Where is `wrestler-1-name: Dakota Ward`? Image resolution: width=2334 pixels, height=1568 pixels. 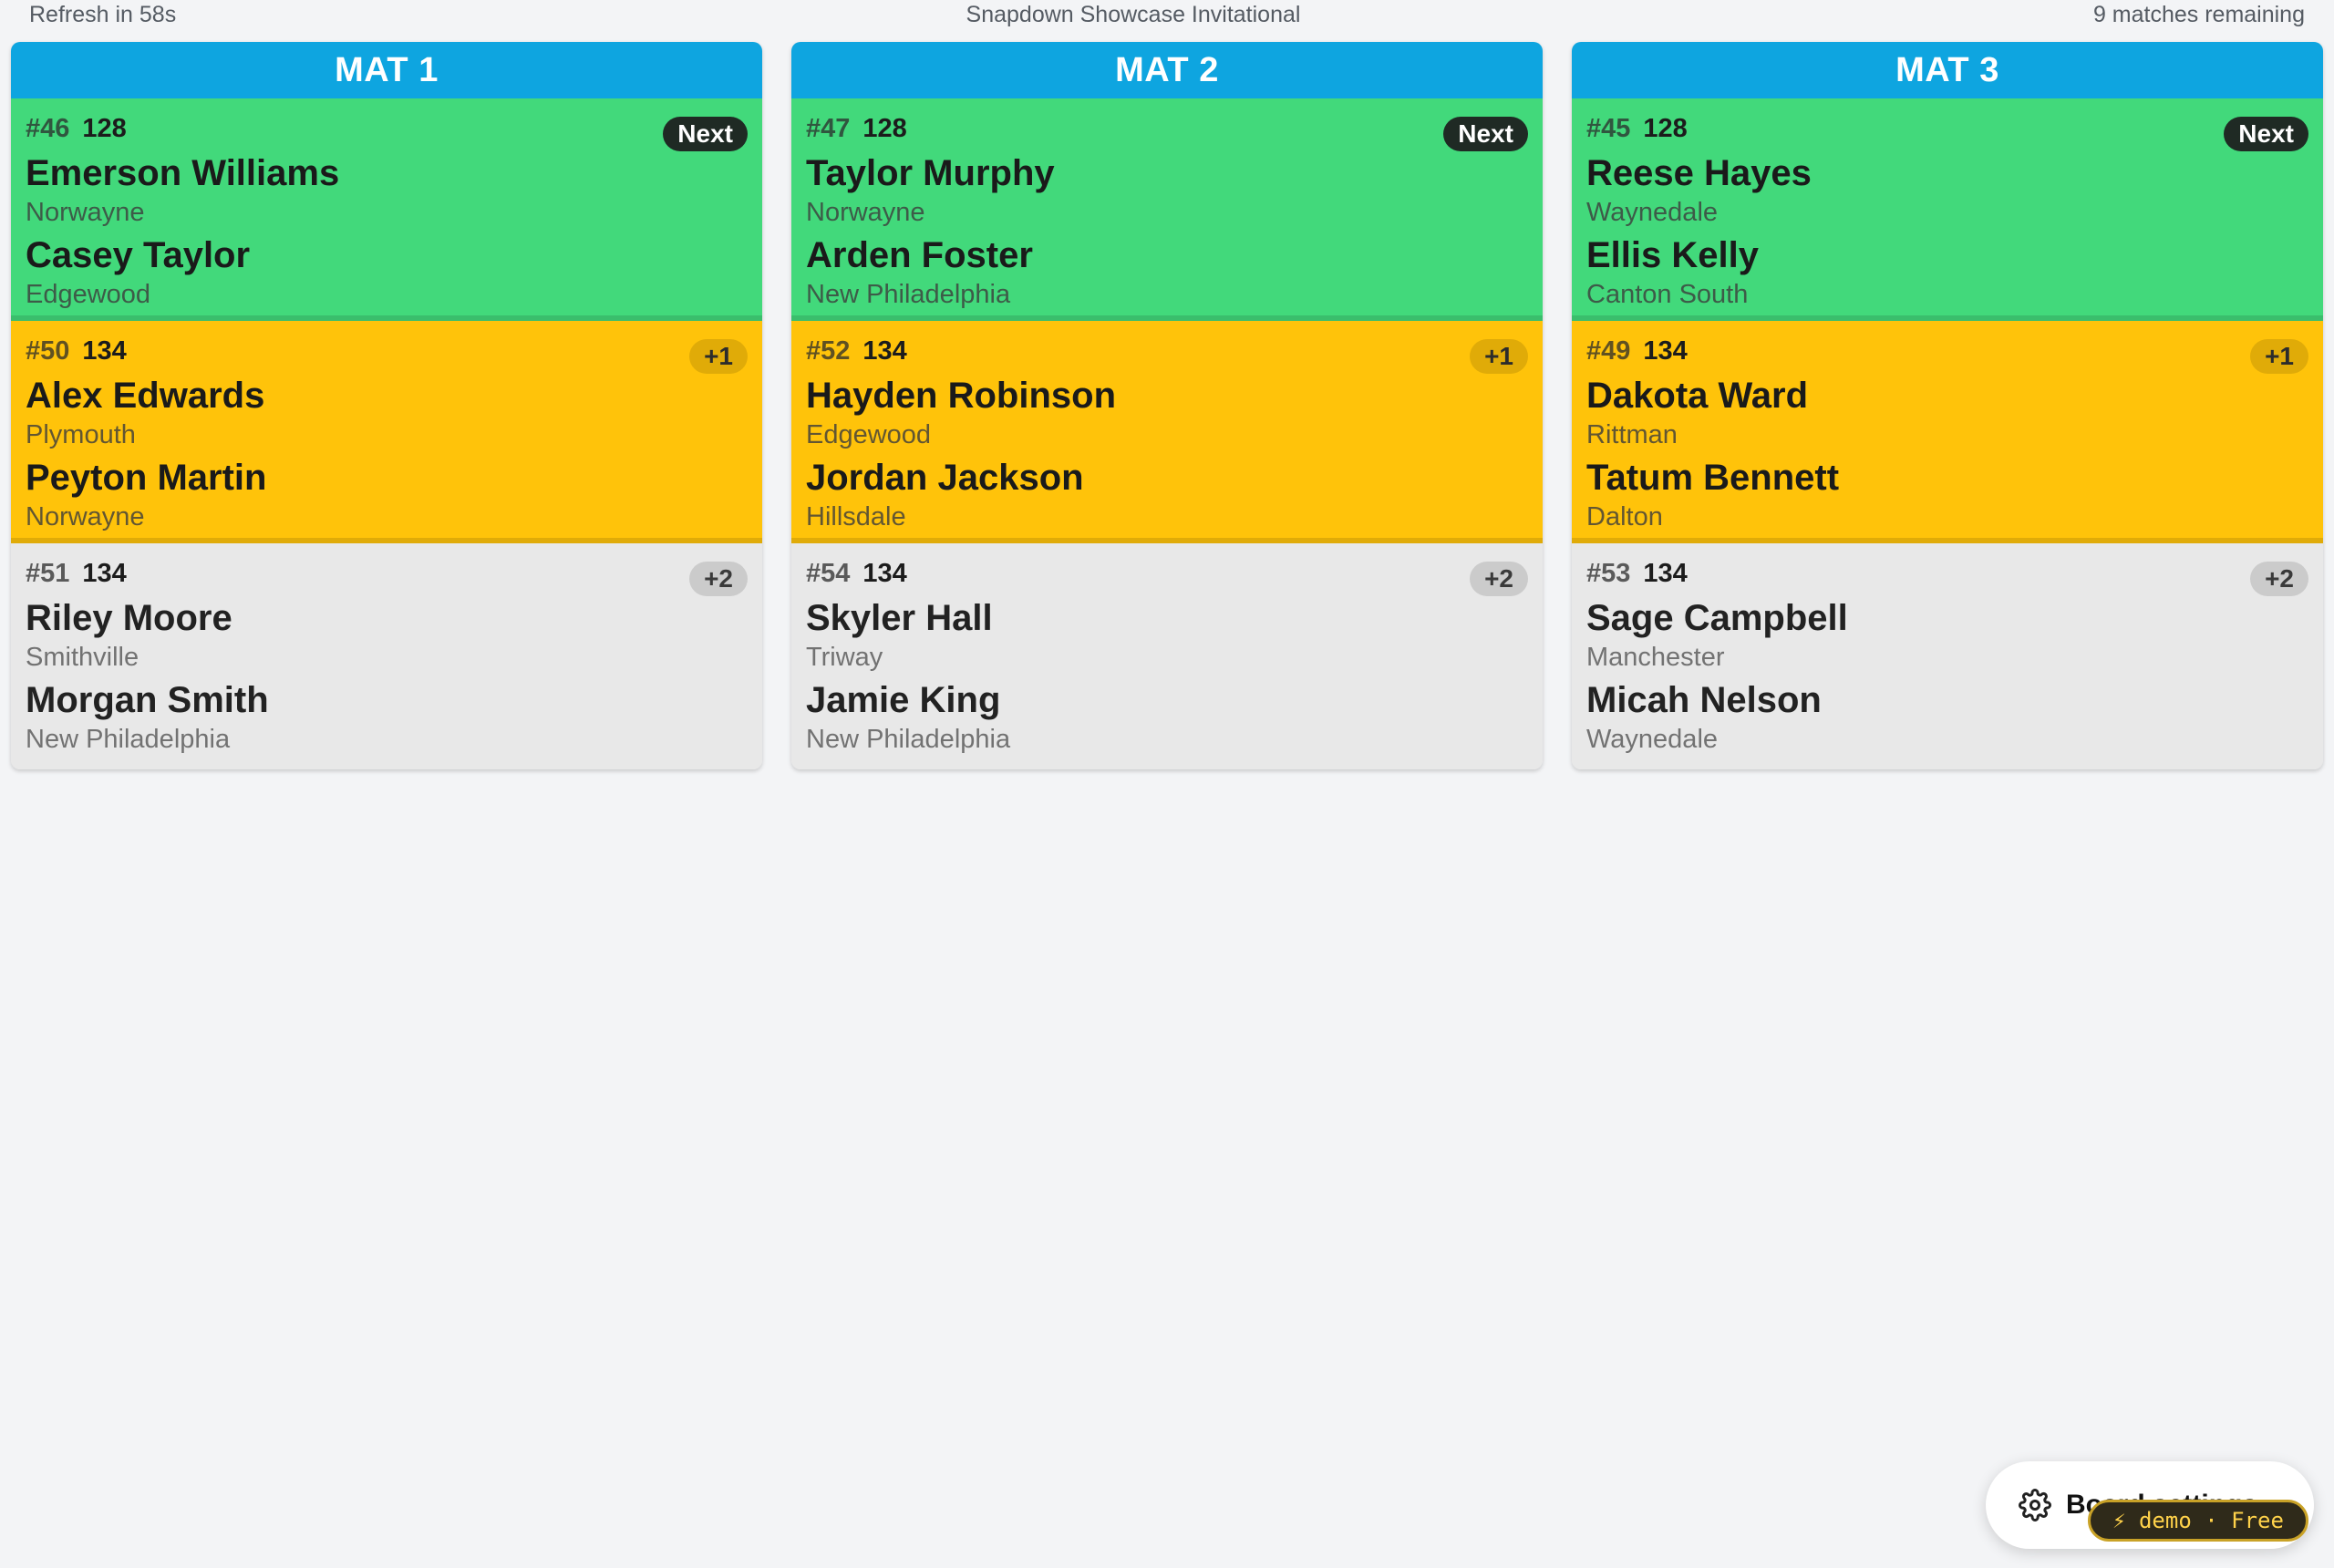
wrestler-1-name: Dakota Ward is located at coordinates (1698, 396).